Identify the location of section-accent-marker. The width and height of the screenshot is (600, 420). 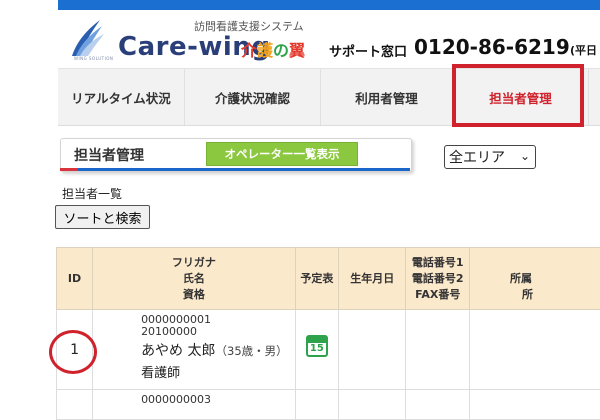
(69, 169).